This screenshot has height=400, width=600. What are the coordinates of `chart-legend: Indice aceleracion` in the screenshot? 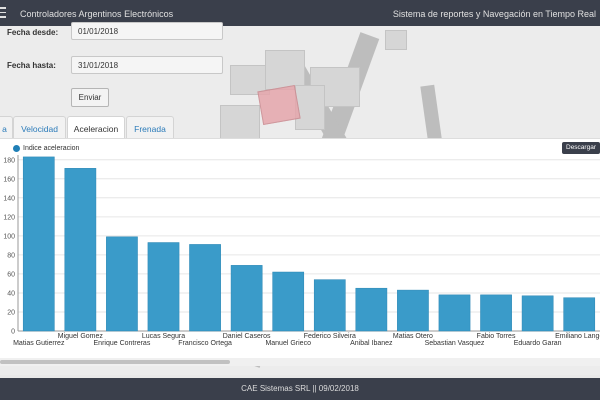 It's located at (46, 148).